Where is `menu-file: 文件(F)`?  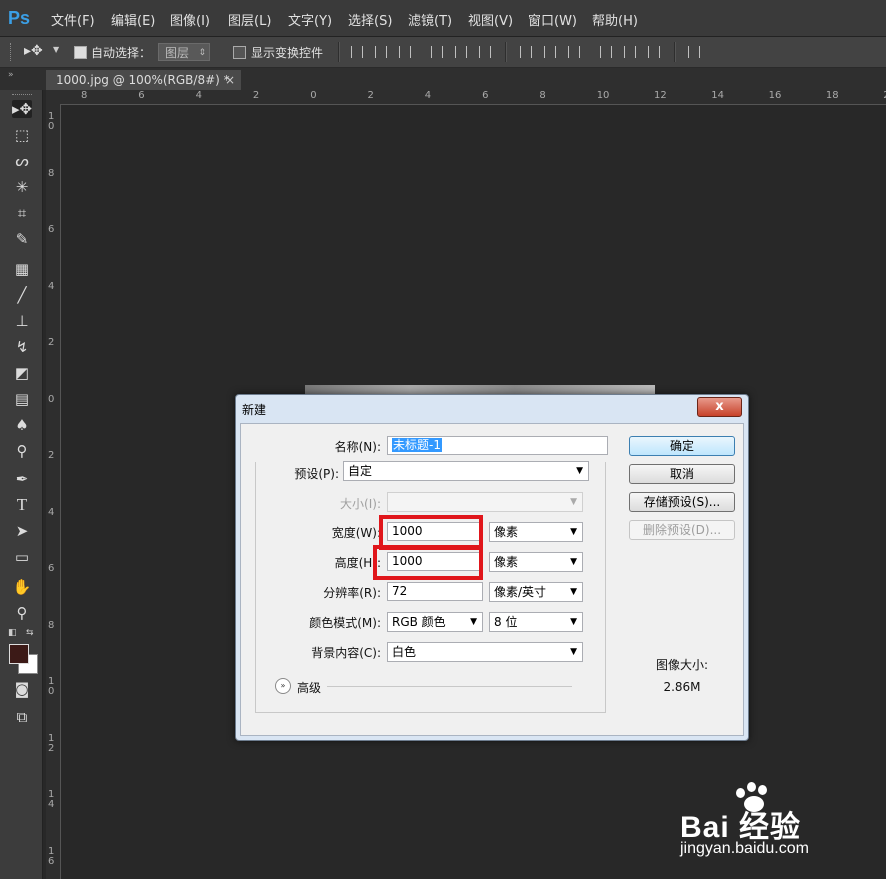 menu-file: 文件(F) is located at coordinates (73, 19).